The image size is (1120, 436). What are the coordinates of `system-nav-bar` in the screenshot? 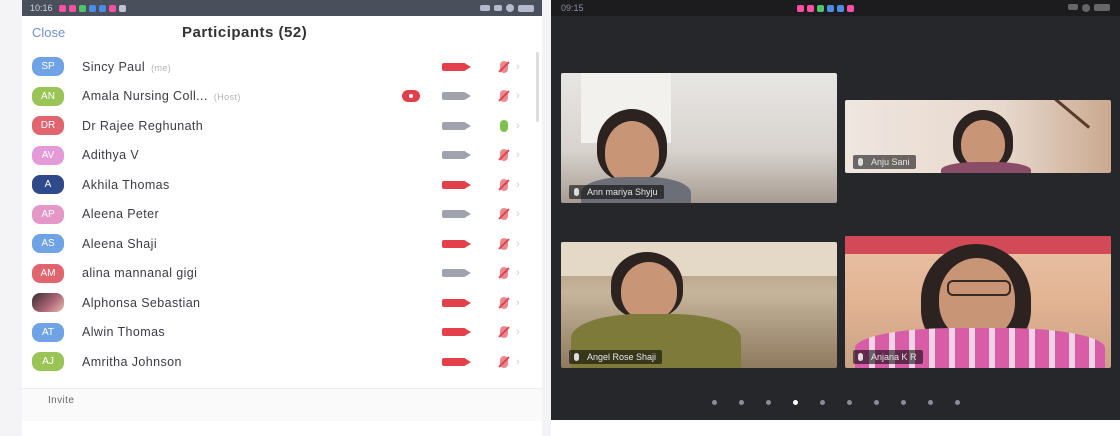 It's located at (835, 428).